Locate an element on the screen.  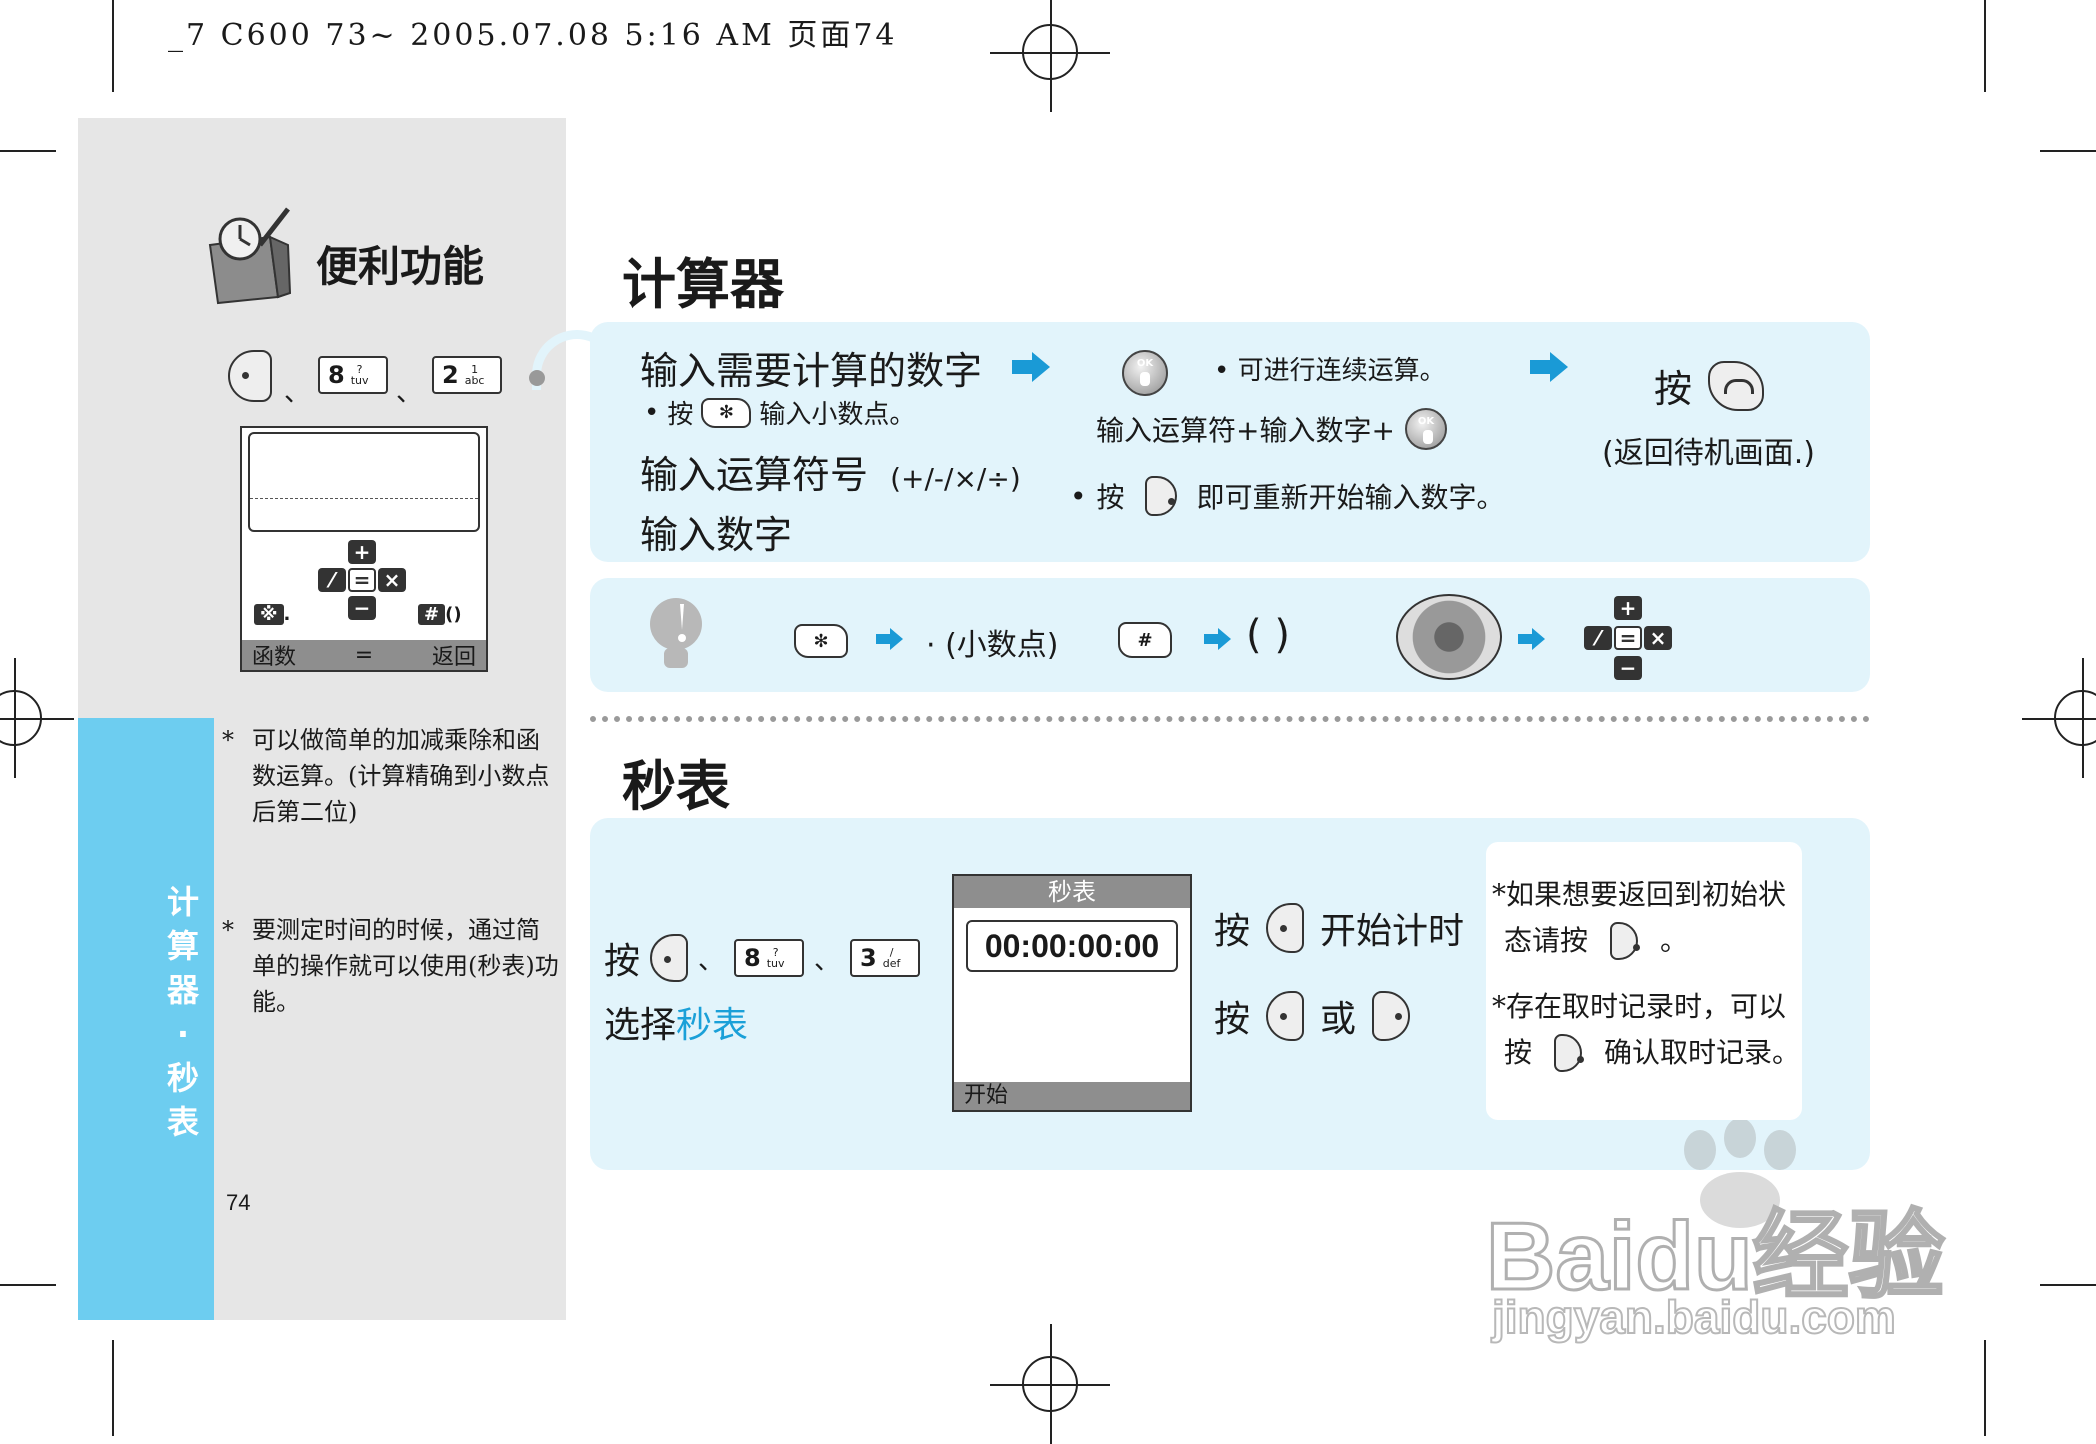
end-call-icon is located at coordinates (1736, 385).